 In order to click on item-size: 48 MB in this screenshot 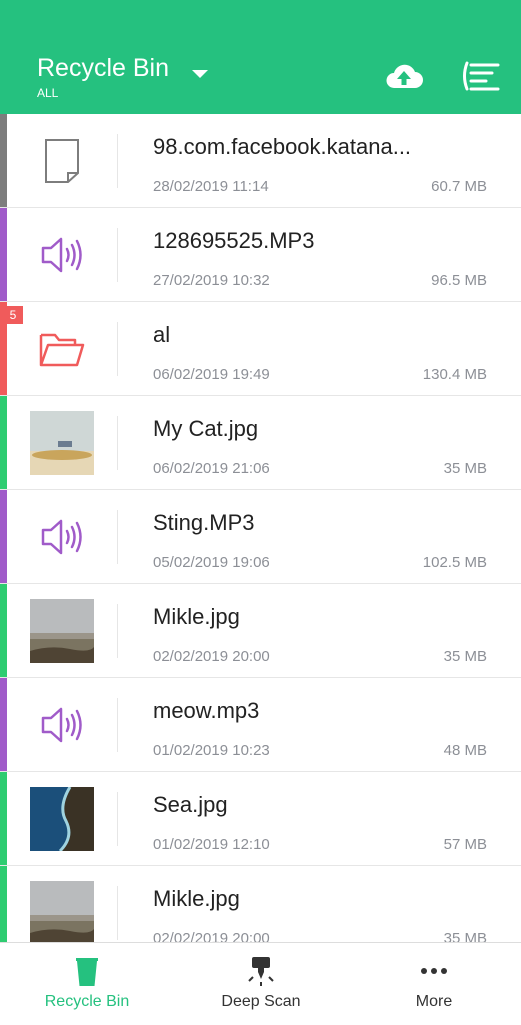, I will do `click(465, 750)`.